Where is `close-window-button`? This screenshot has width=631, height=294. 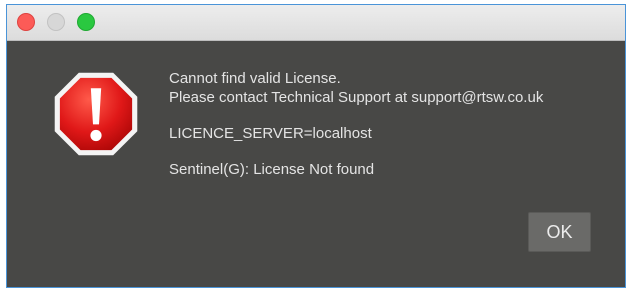
close-window-button is located at coordinates (26, 22).